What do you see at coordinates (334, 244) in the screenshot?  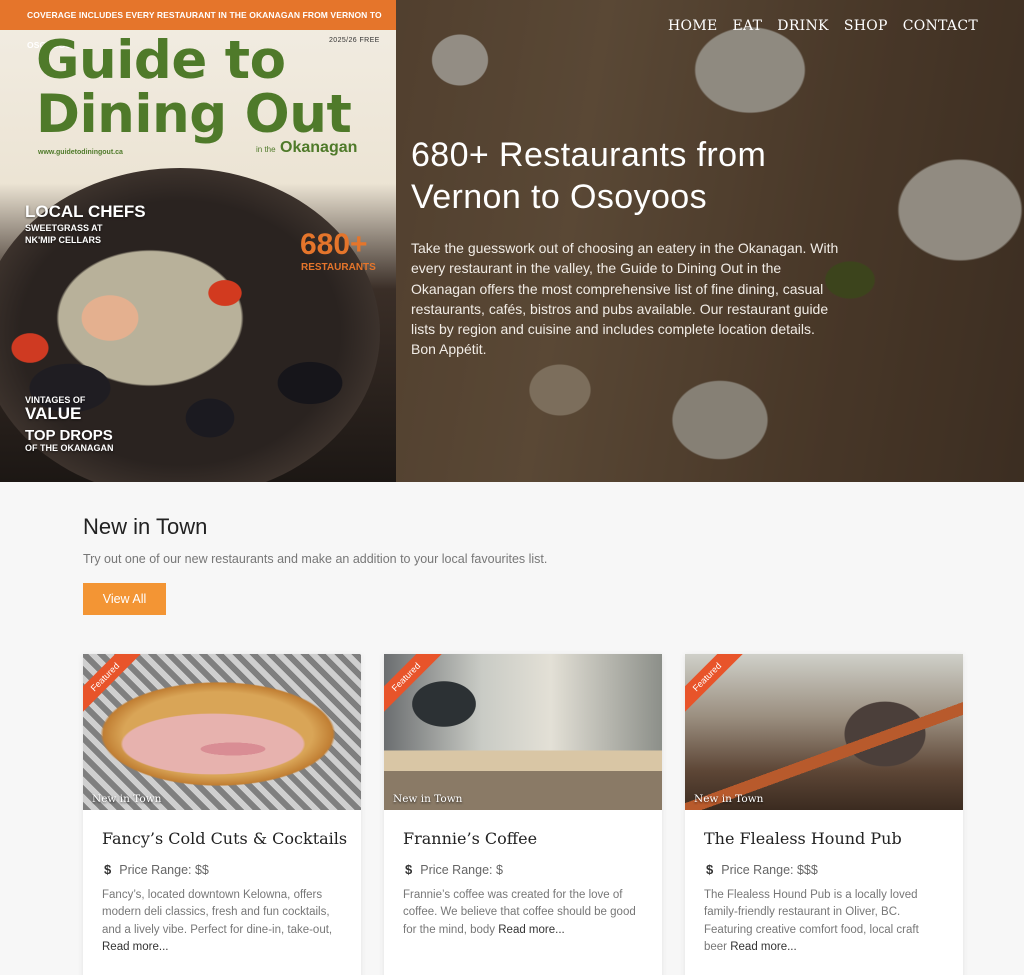 I see `cover-count: 680+` at bounding box center [334, 244].